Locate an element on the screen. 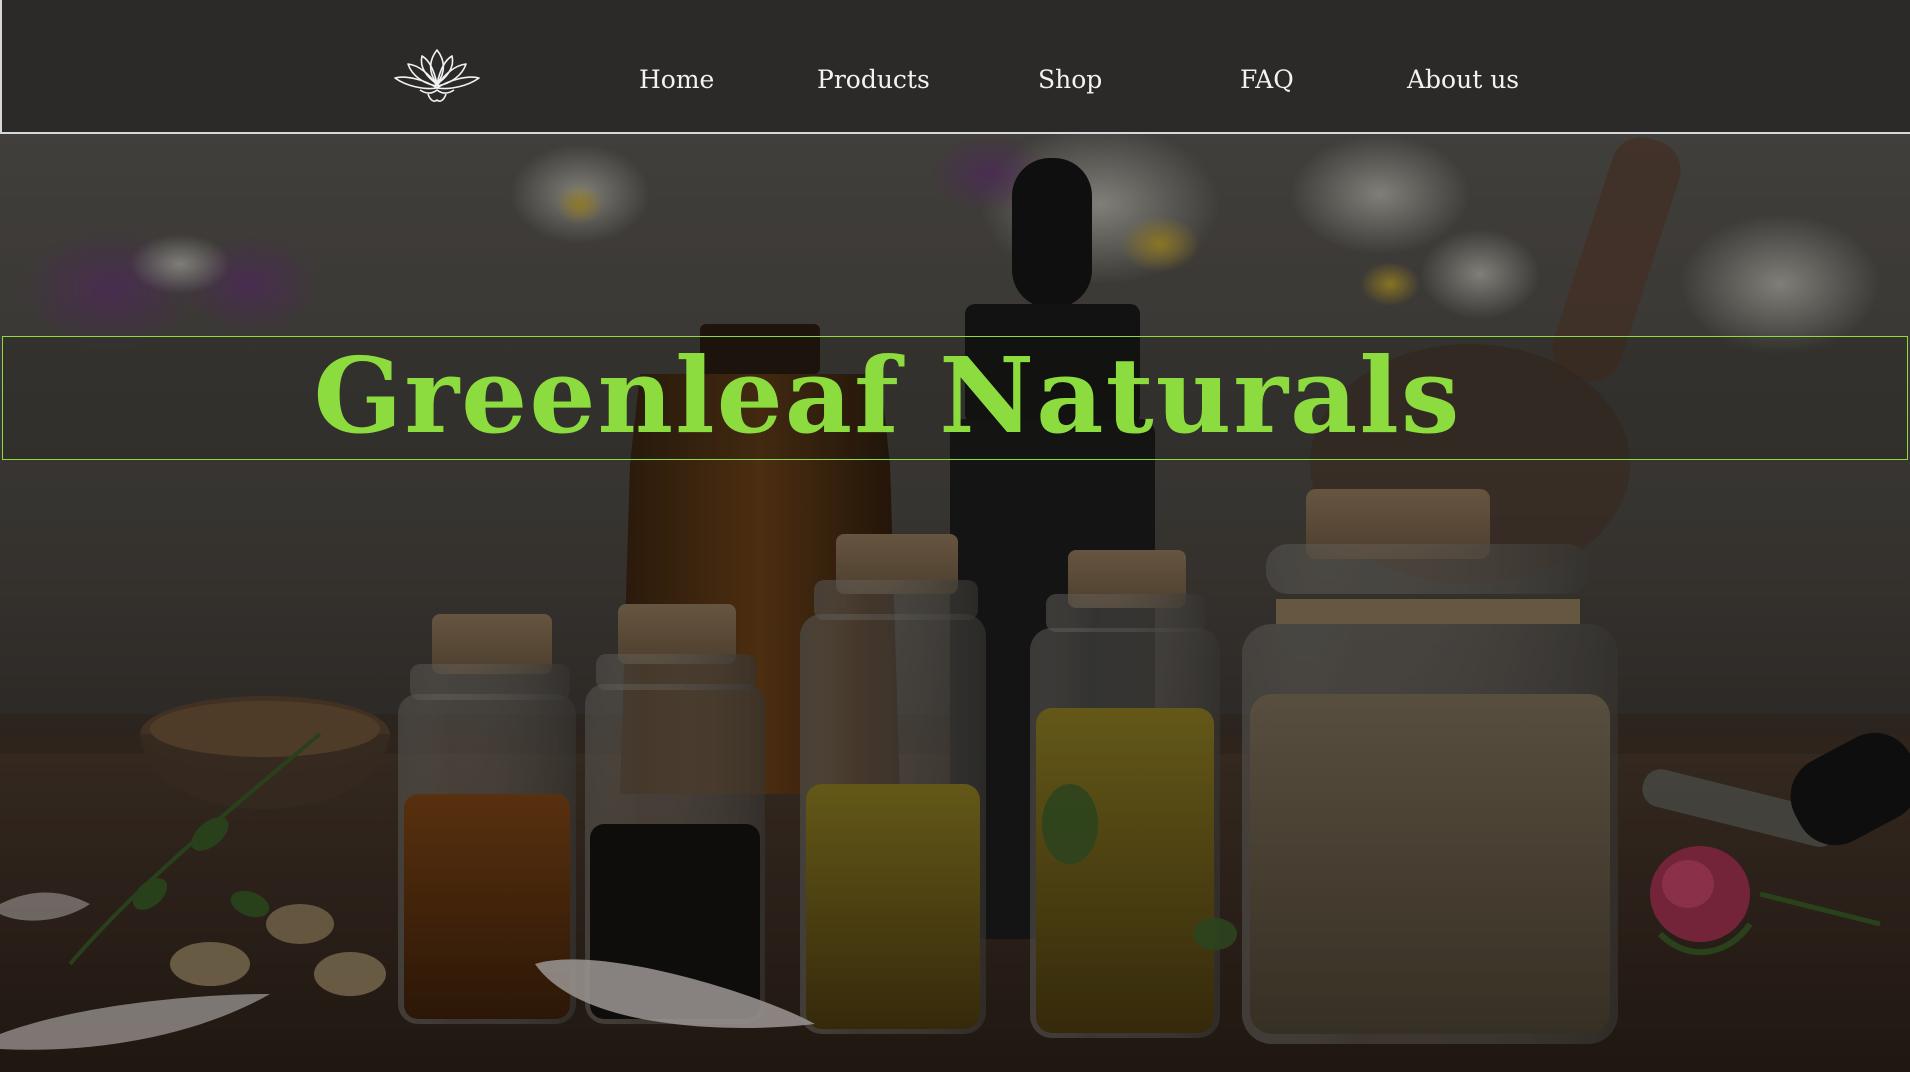 This screenshot has height=1072, width=1910. top-navbar: Home Products Shop FAQ About us is located at coordinates (955, 67).